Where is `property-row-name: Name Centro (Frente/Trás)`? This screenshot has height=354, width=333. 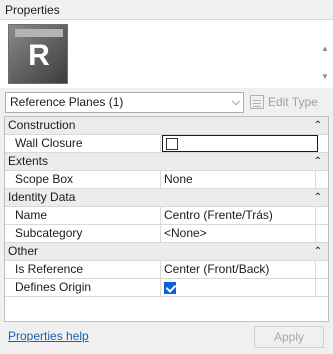 property-row-name: Name Centro (Frente/Trás) is located at coordinates (166, 216).